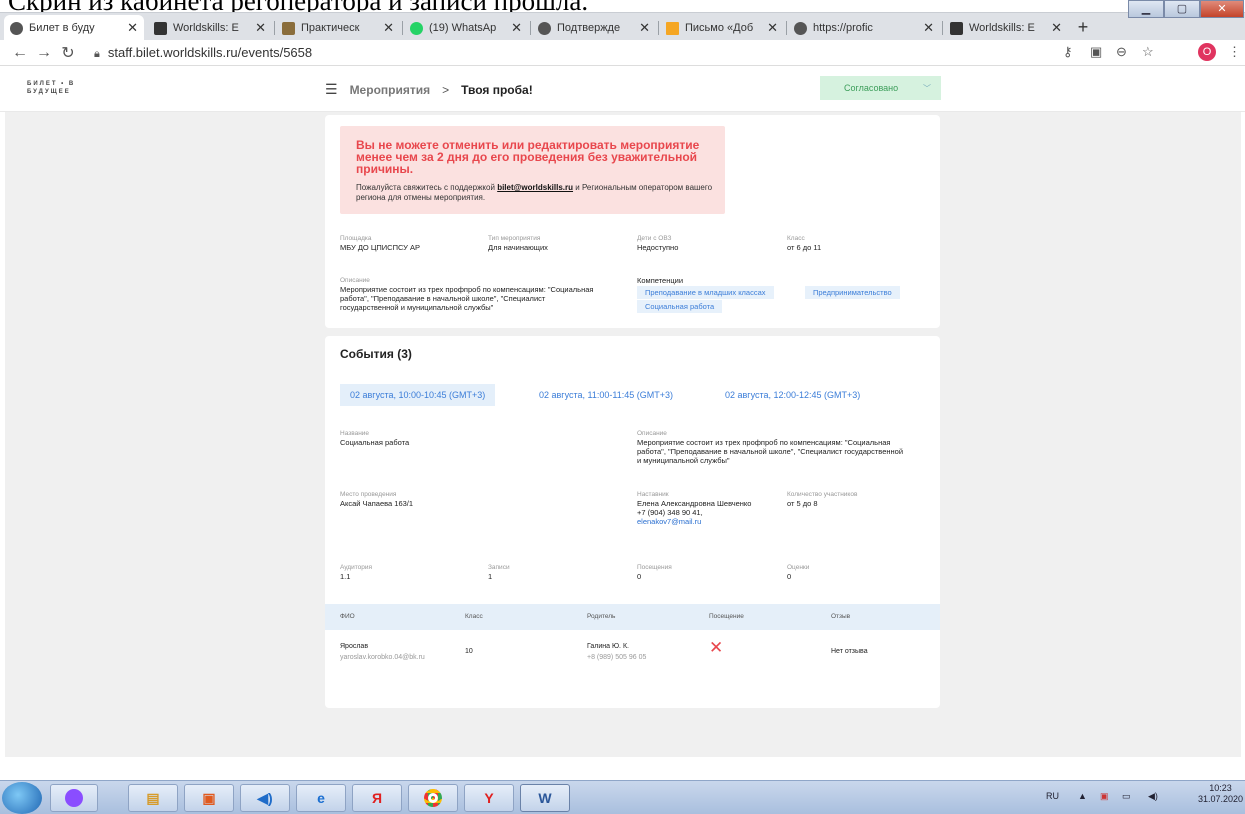 The width and height of the screenshot is (1245, 814). What do you see at coordinates (535, 187) in the screenshot?
I see `support-email-link: bilet@worldskills.ru` at bounding box center [535, 187].